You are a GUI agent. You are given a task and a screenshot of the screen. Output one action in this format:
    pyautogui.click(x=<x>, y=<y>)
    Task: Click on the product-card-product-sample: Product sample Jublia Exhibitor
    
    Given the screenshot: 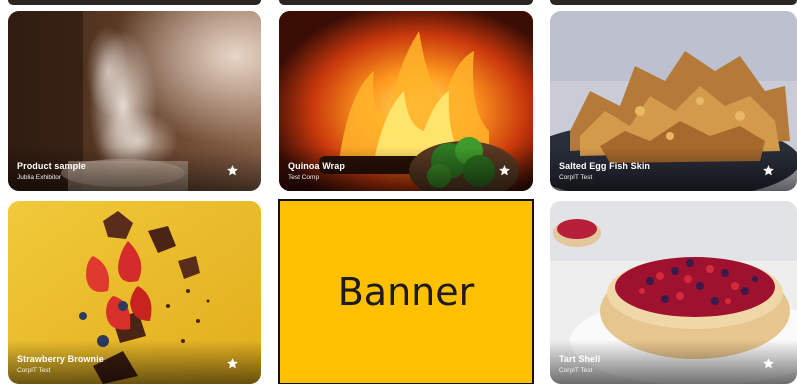 What is the action you would take?
    pyautogui.click(x=134, y=101)
    